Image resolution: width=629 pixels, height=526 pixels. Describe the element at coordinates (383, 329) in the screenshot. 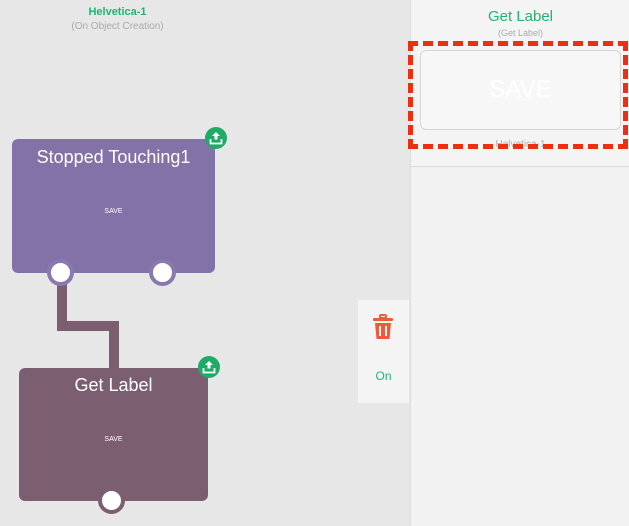

I see `trash-icon` at that location.